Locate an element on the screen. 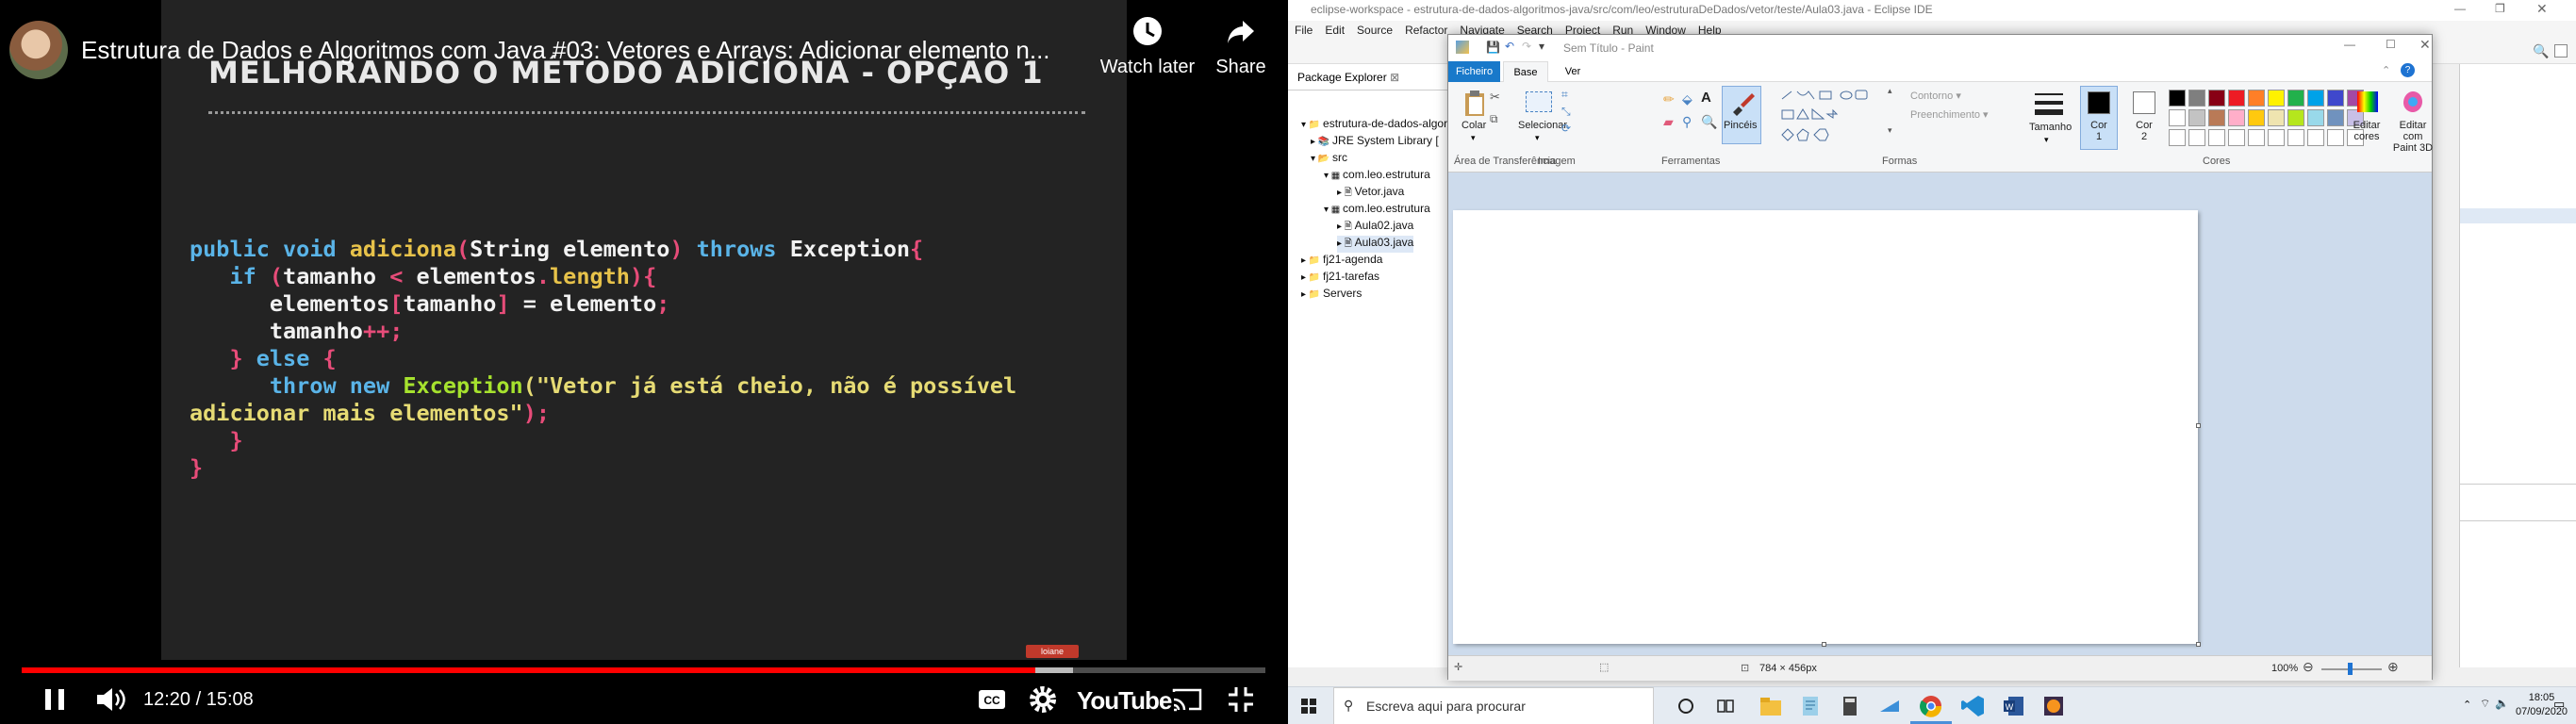 Image resolution: width=2576 pixels, height=724 pixels. notepad-icon is located at coordinates (1810, 706).